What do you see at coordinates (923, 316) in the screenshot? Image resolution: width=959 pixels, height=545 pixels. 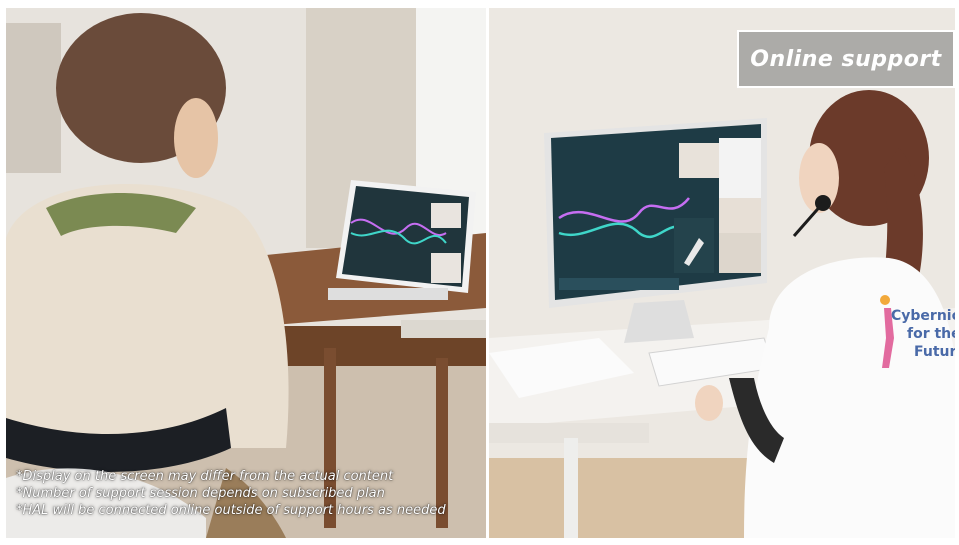 I see `shirt-text-line-1: Cybernics` at bounding box center [923, 316].